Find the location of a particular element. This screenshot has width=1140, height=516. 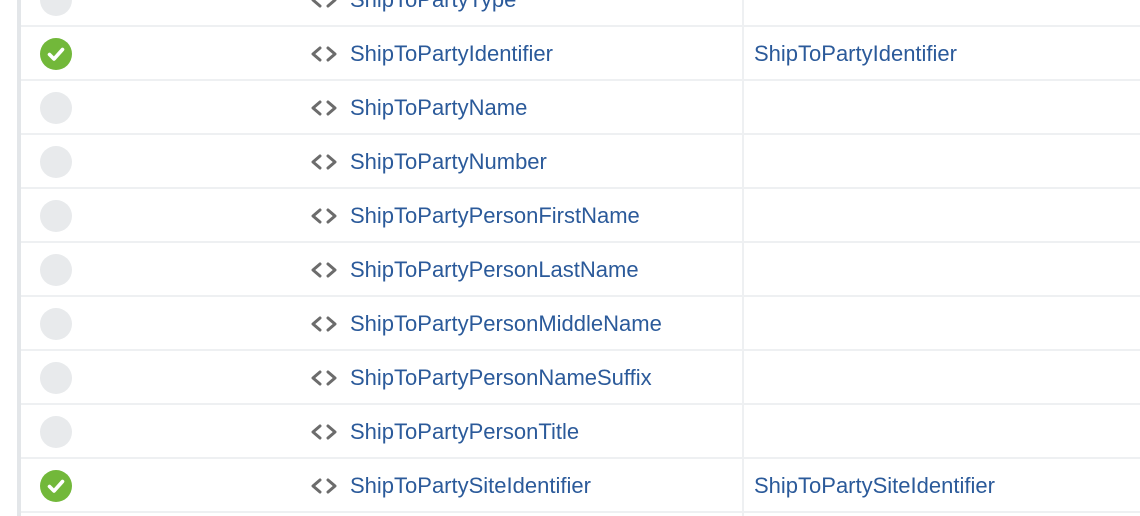

table-row: ShipToPartyPersonNameSuffix is located at coordinates (580, 378).